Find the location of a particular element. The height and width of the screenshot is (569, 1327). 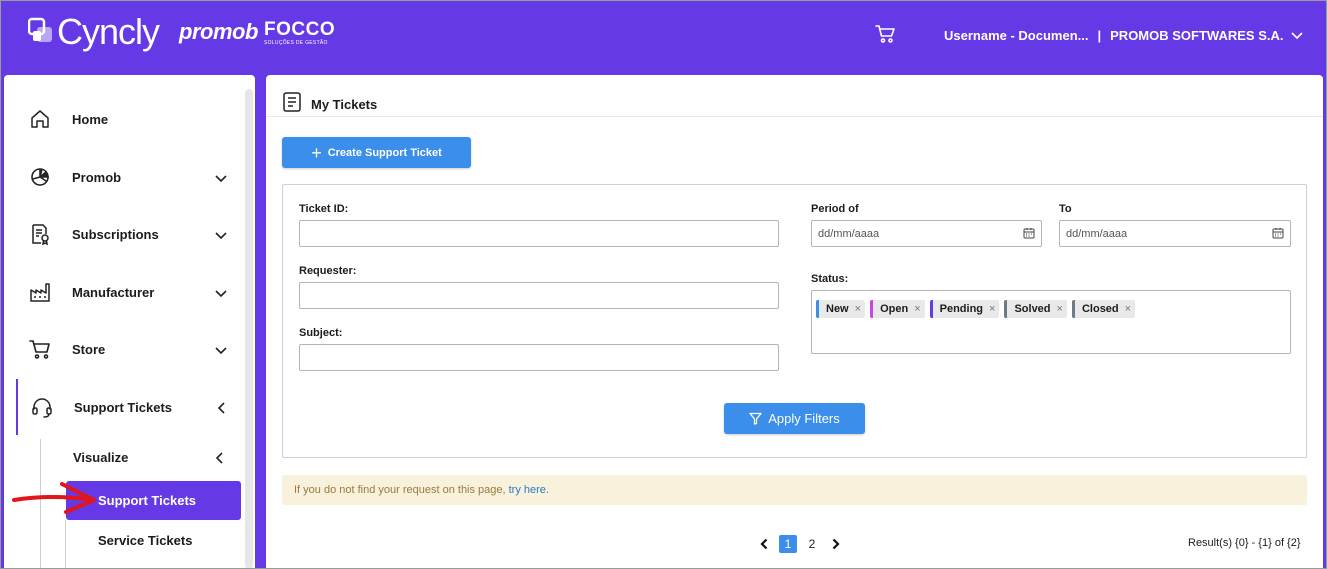

header-cart-icon is located at coordinates (886, 36).